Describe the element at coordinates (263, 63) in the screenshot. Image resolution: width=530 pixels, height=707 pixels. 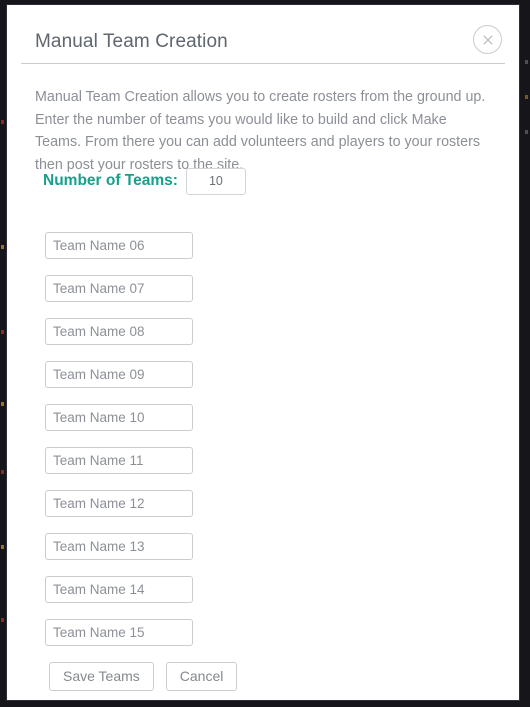
I see `header-divider` at that location.